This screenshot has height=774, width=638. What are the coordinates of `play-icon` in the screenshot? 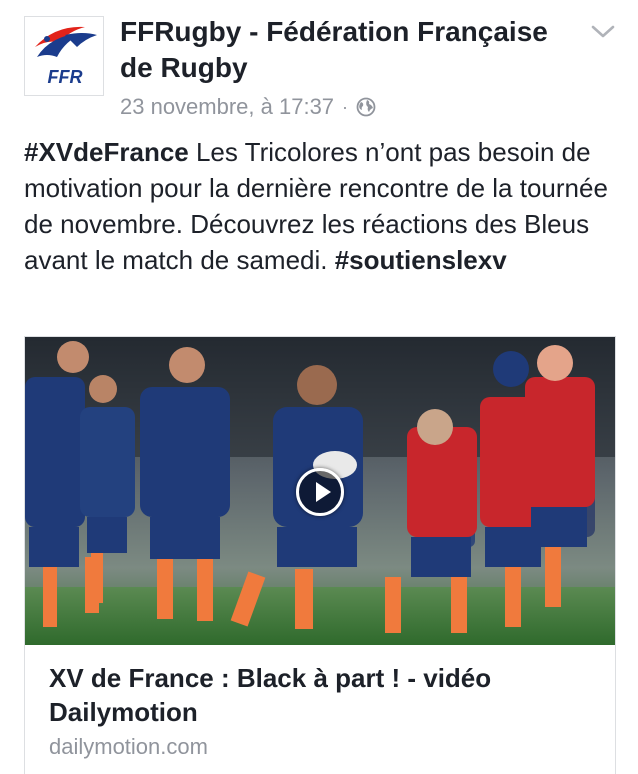 It's located at (320, 492).